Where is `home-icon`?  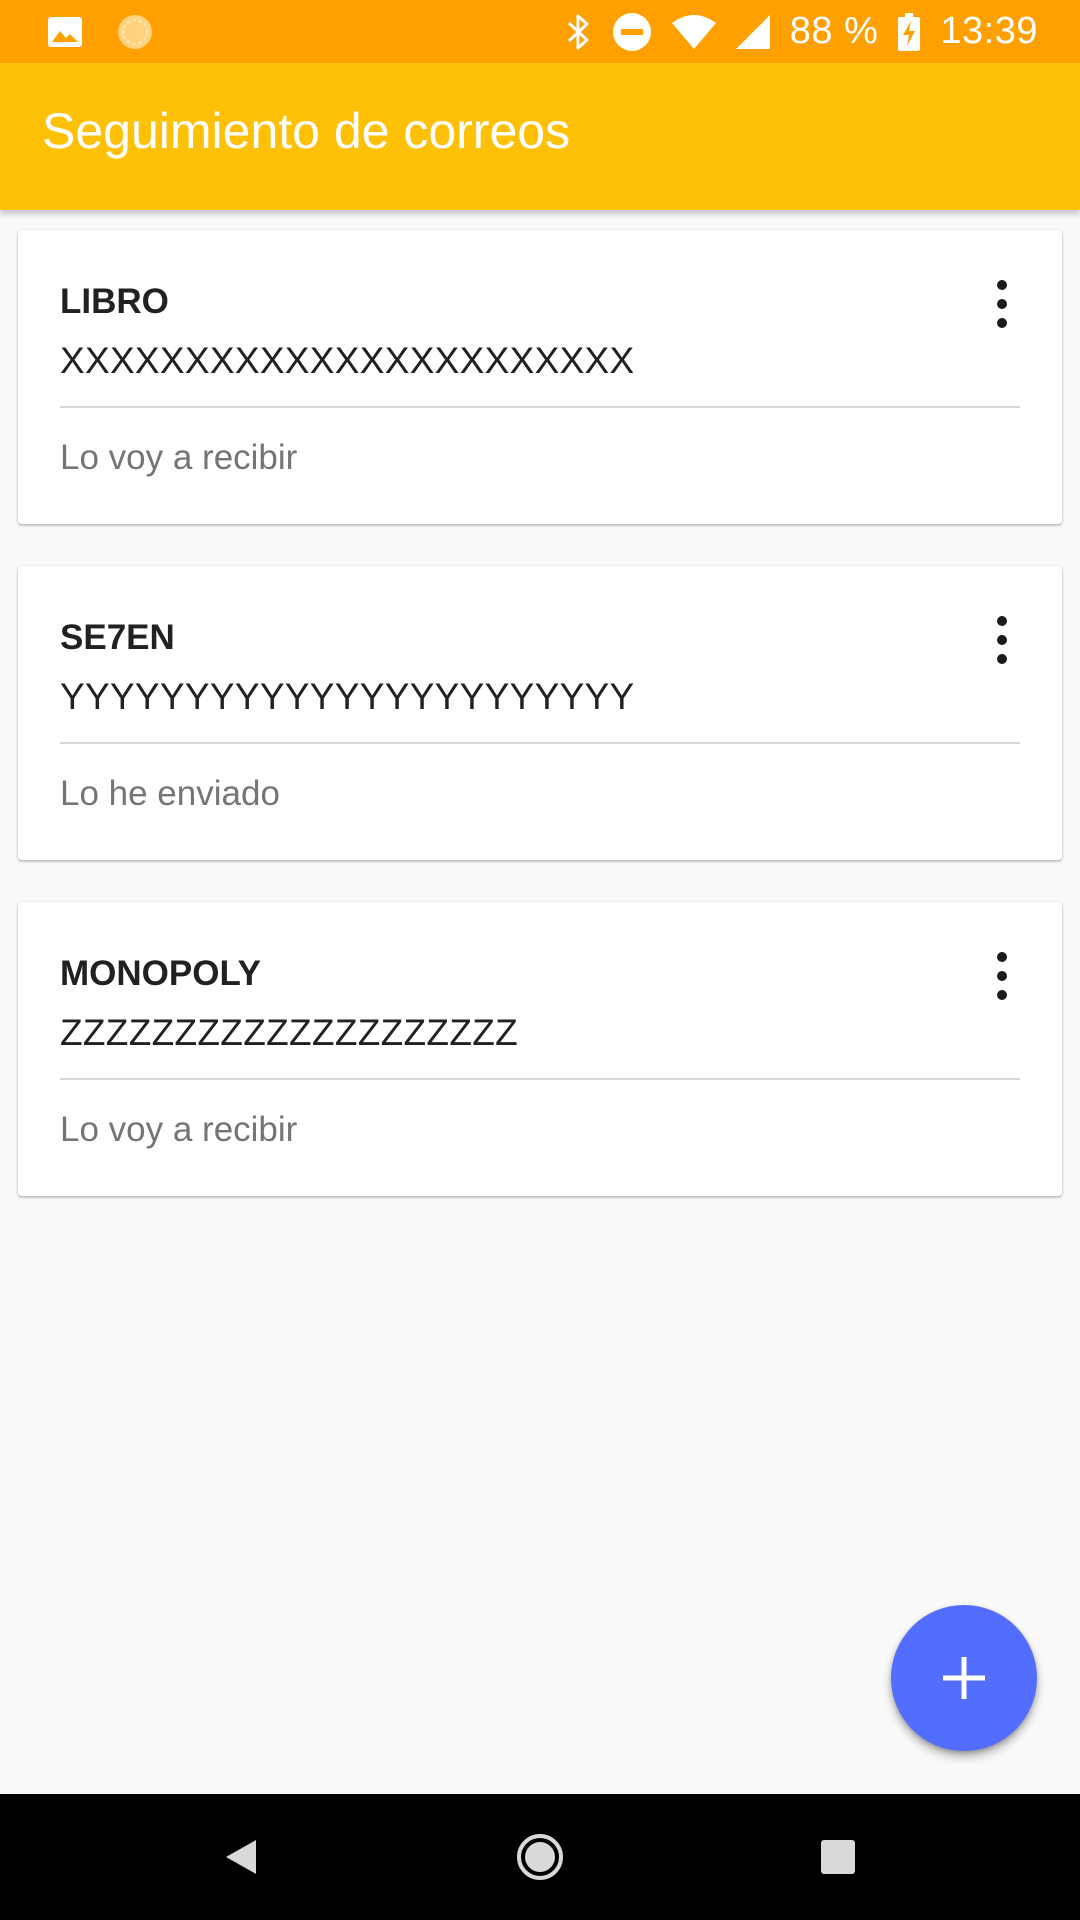
home-icon is located at coordinates (540, 1857).